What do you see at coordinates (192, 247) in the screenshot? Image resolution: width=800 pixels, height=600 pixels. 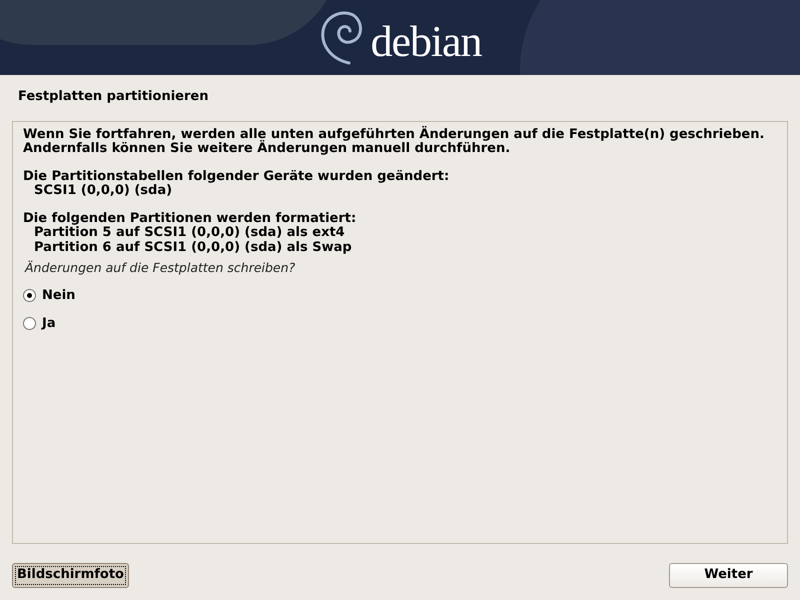 I see `message-item: Partition 6 auf SCSI1 (0,0,0) (sda) als Swap` at bounding box center [192, 247].